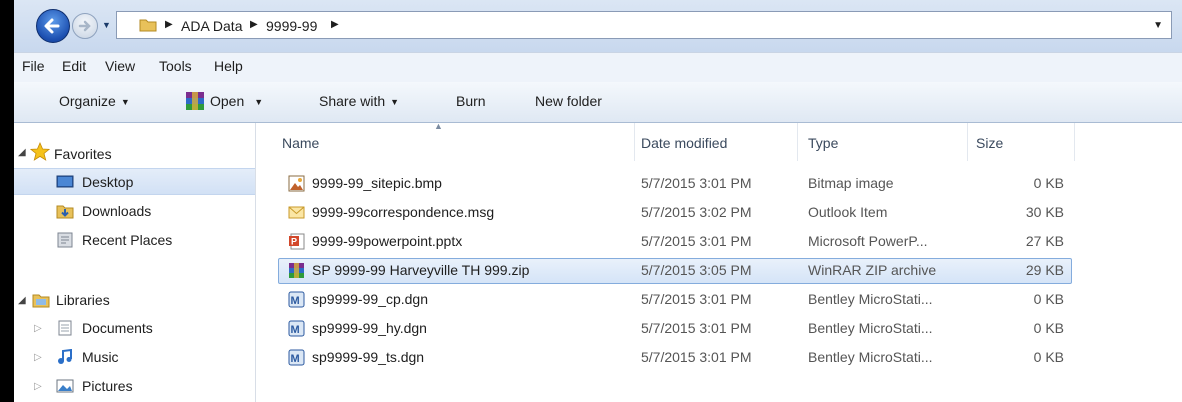 This screenshot has width=1182, height=402. I want to click on recent-pages-dropdown-icon: ▼, so click(106, 25).